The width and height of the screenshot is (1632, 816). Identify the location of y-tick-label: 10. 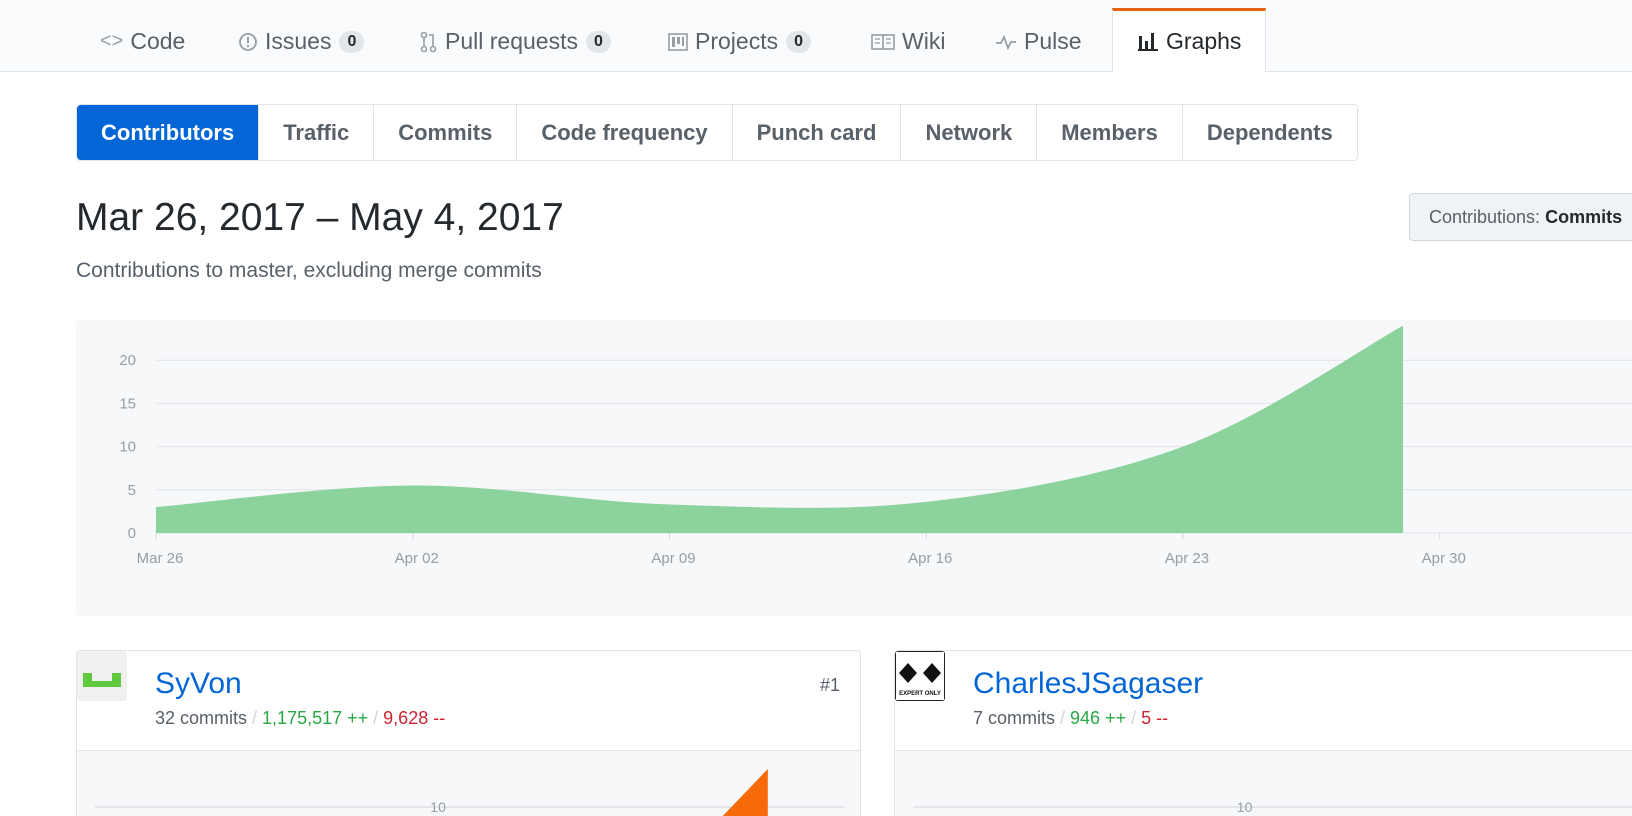
(127, 447).